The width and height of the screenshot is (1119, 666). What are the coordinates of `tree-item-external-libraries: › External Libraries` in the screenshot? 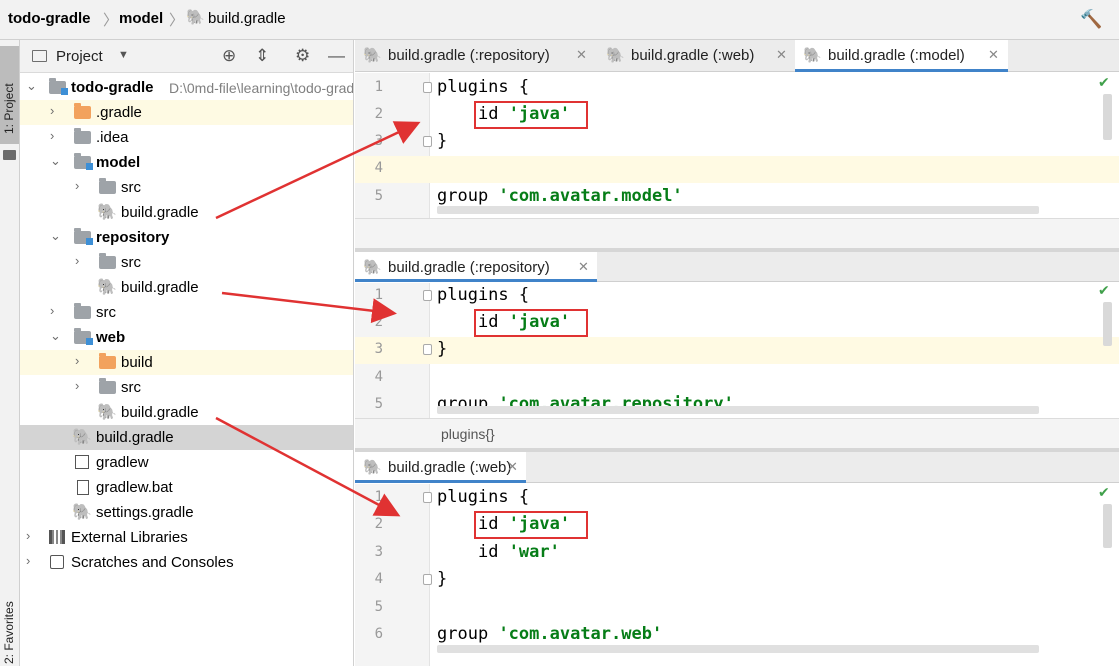 It's located at (186, 537).